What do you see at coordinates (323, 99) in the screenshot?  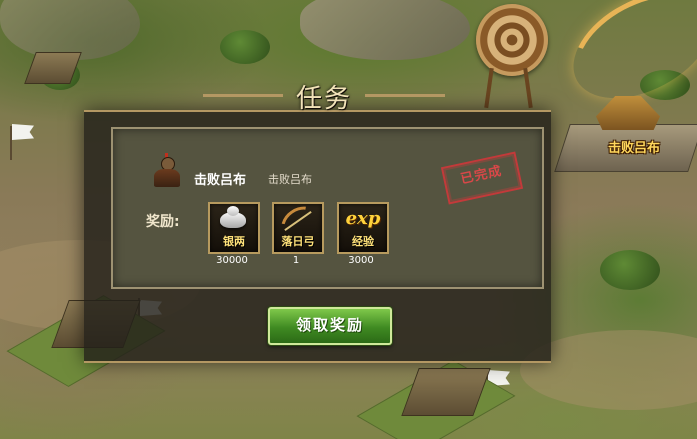 I see `dialog-title: 任务` at bounding box center [323, 99].